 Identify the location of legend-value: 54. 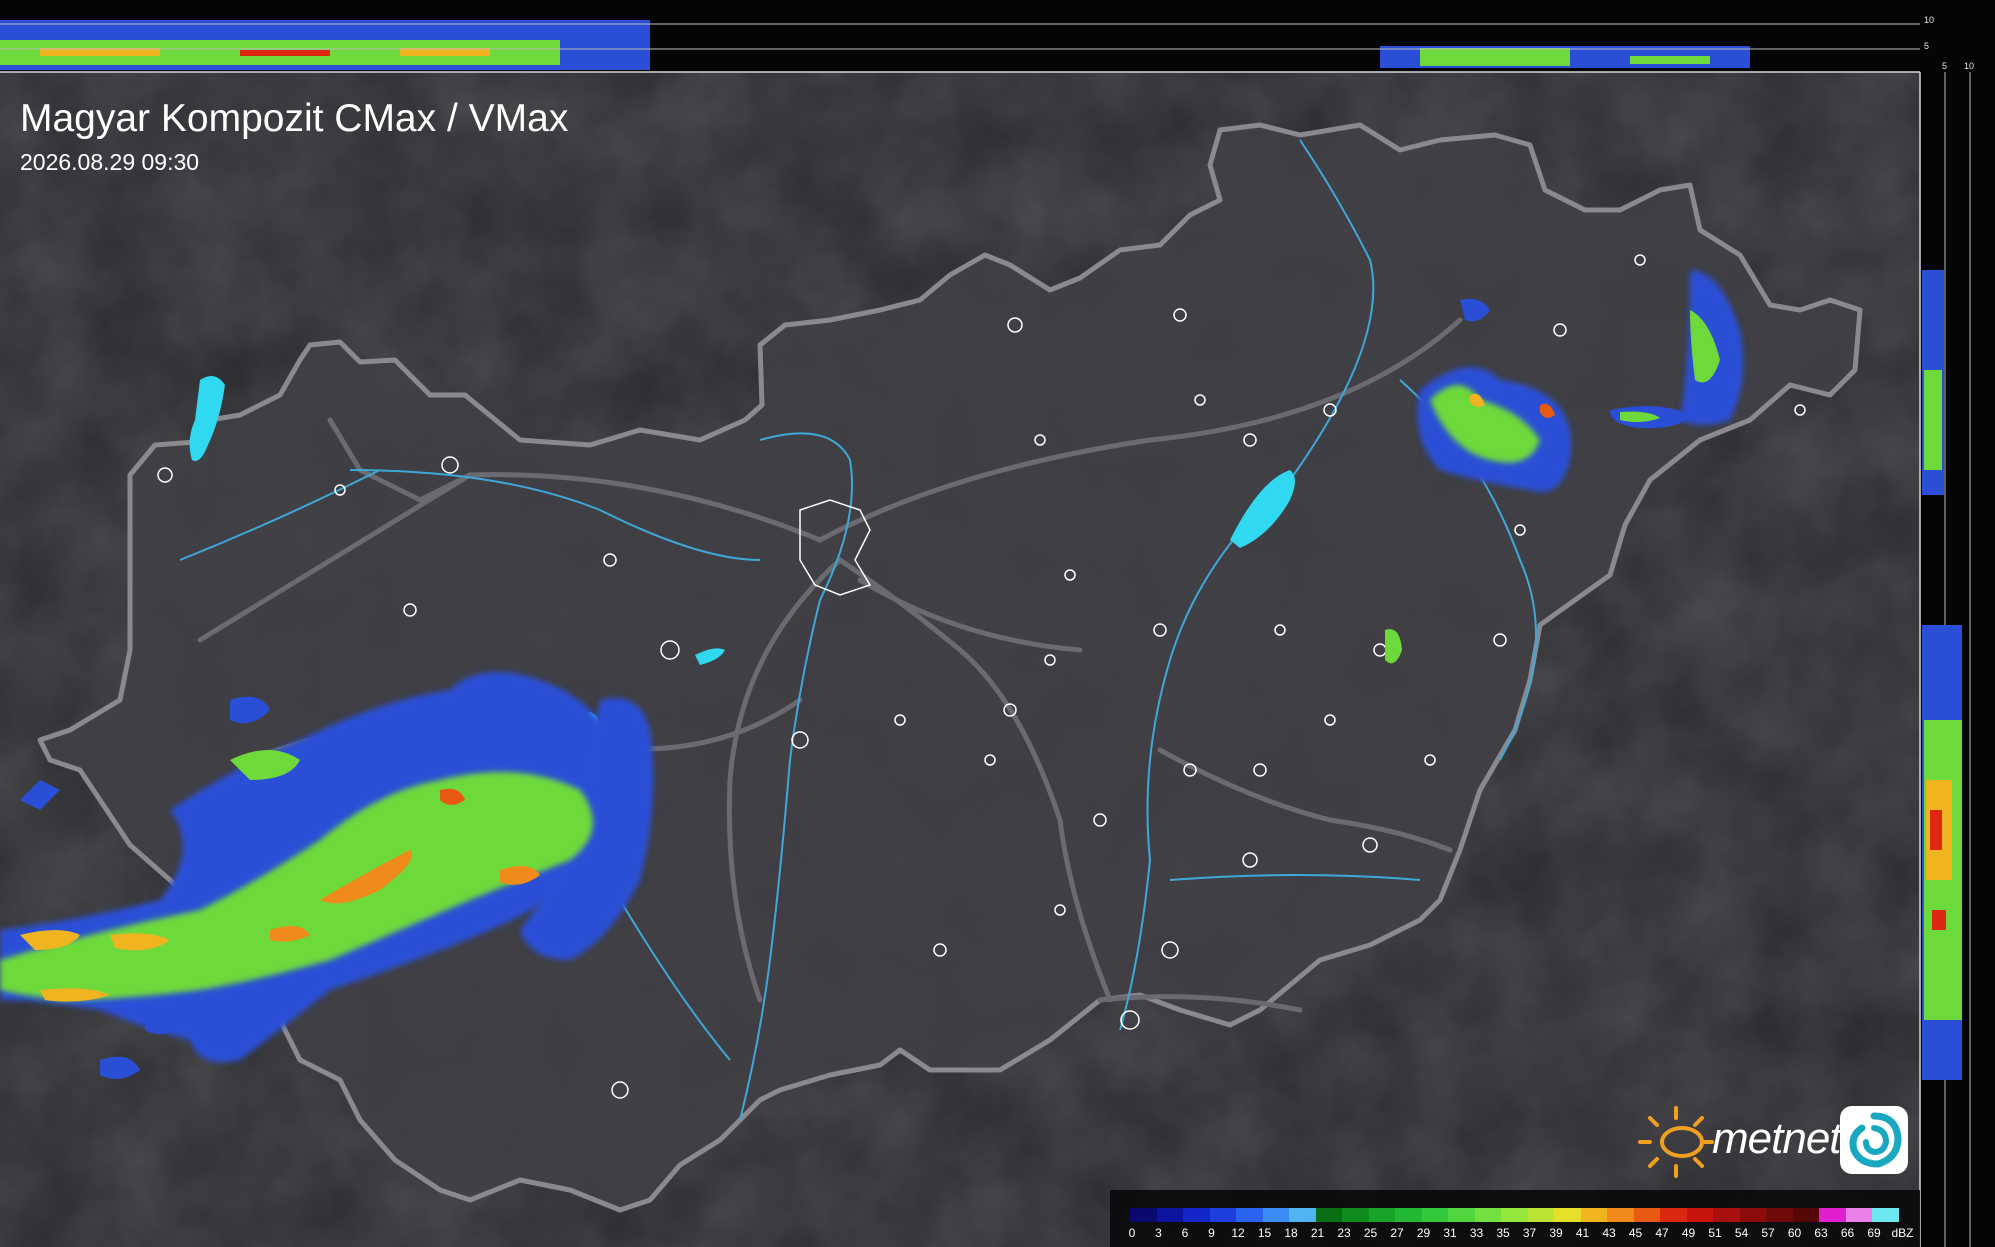
(1741, 1233).